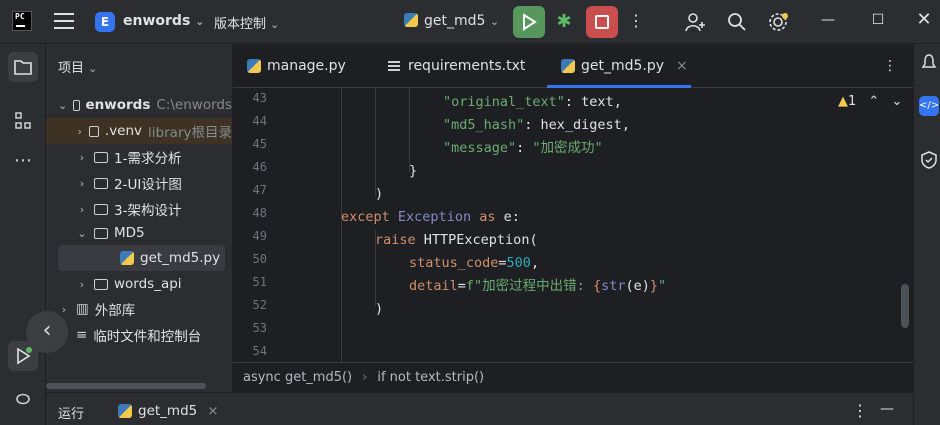 This screenshot has width=940, height=425. I want to click on maximize-icon: ☐, so click(878, 22).